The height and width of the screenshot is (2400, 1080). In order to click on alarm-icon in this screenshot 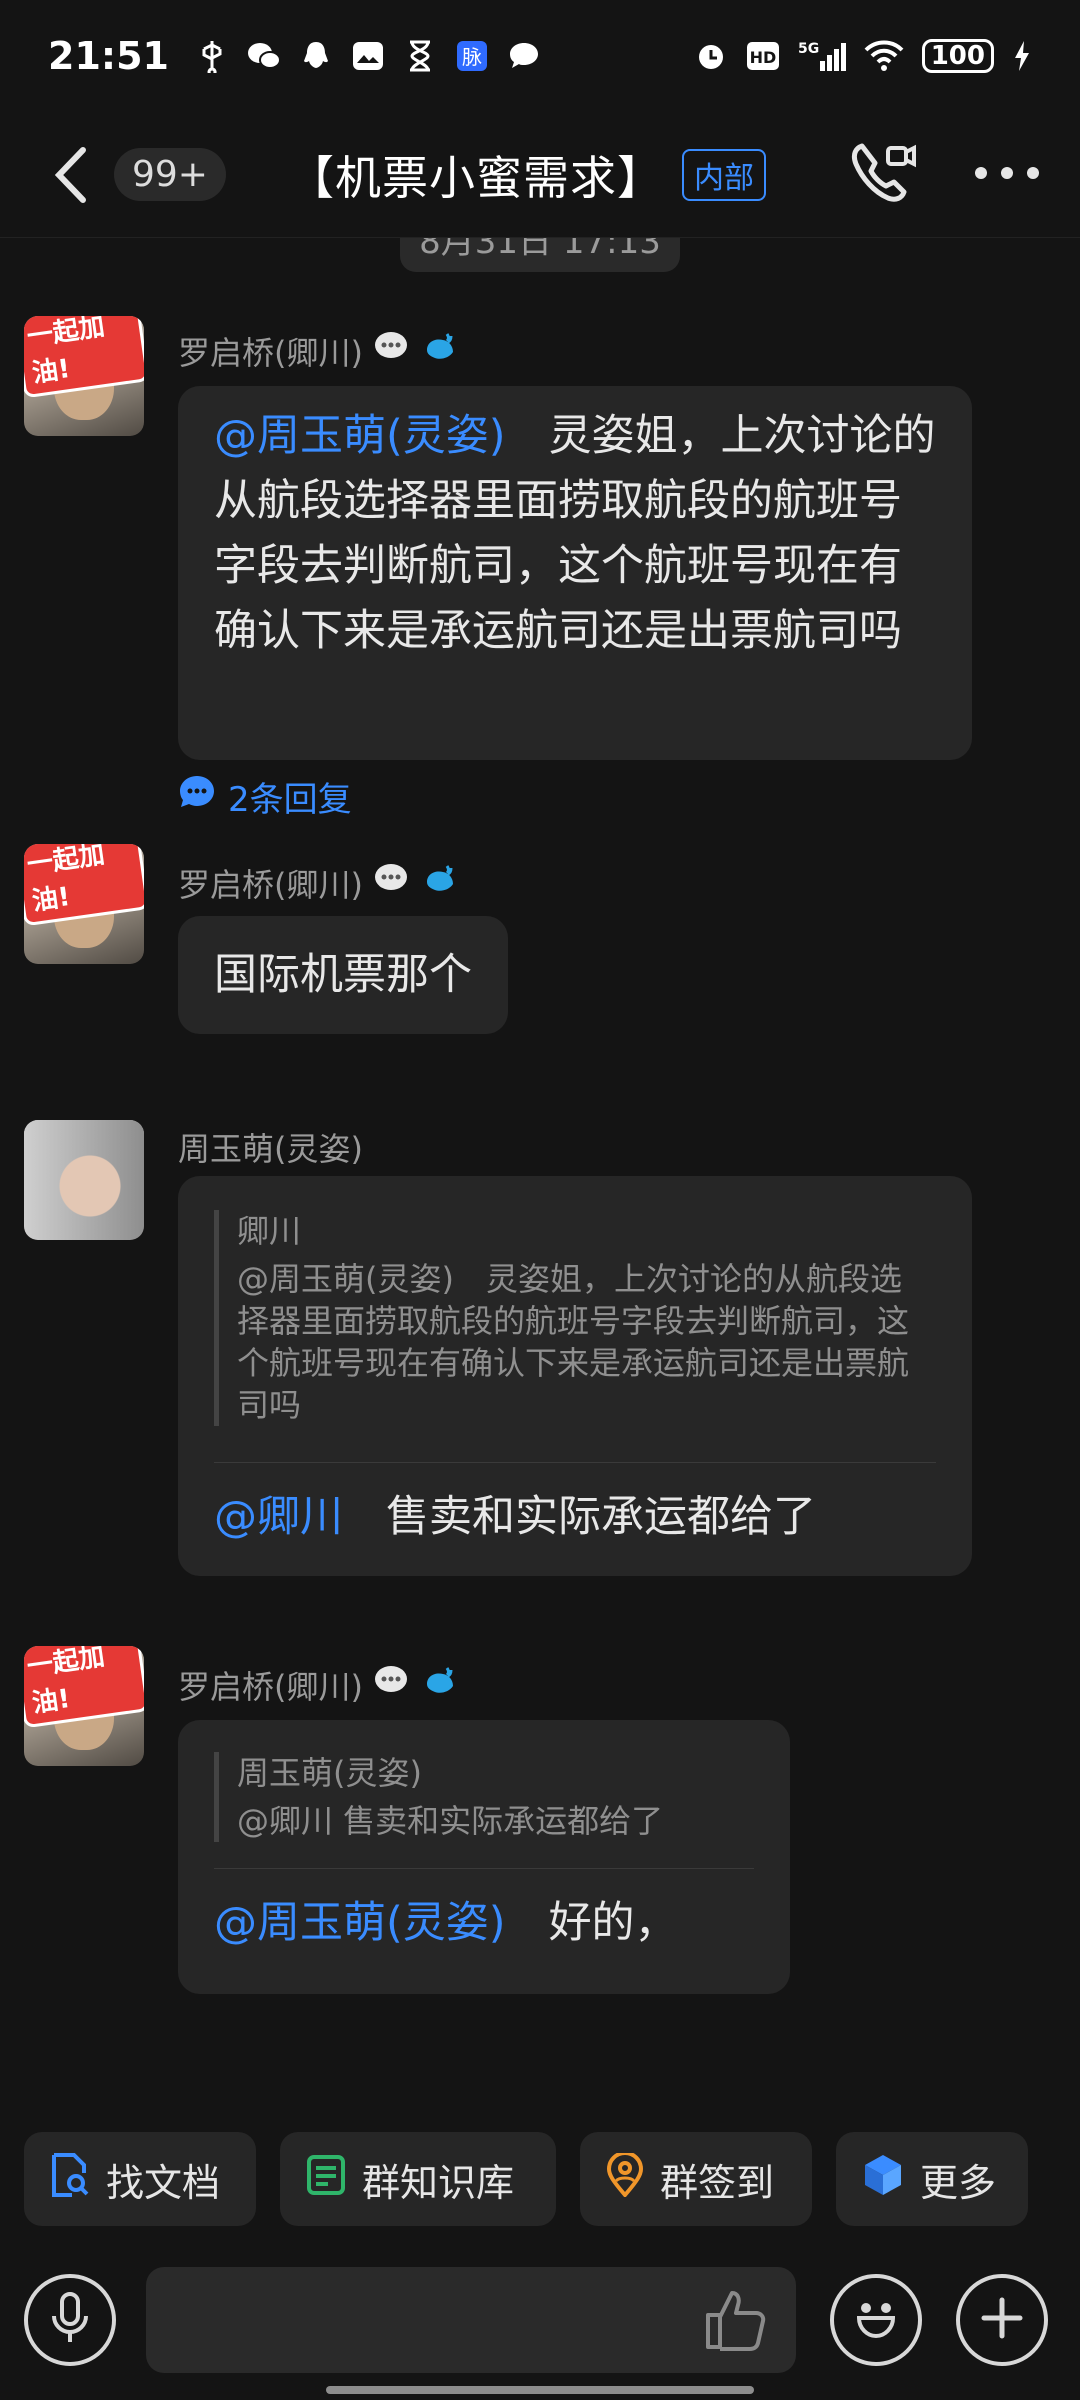, I will do `click(711, 56)`.